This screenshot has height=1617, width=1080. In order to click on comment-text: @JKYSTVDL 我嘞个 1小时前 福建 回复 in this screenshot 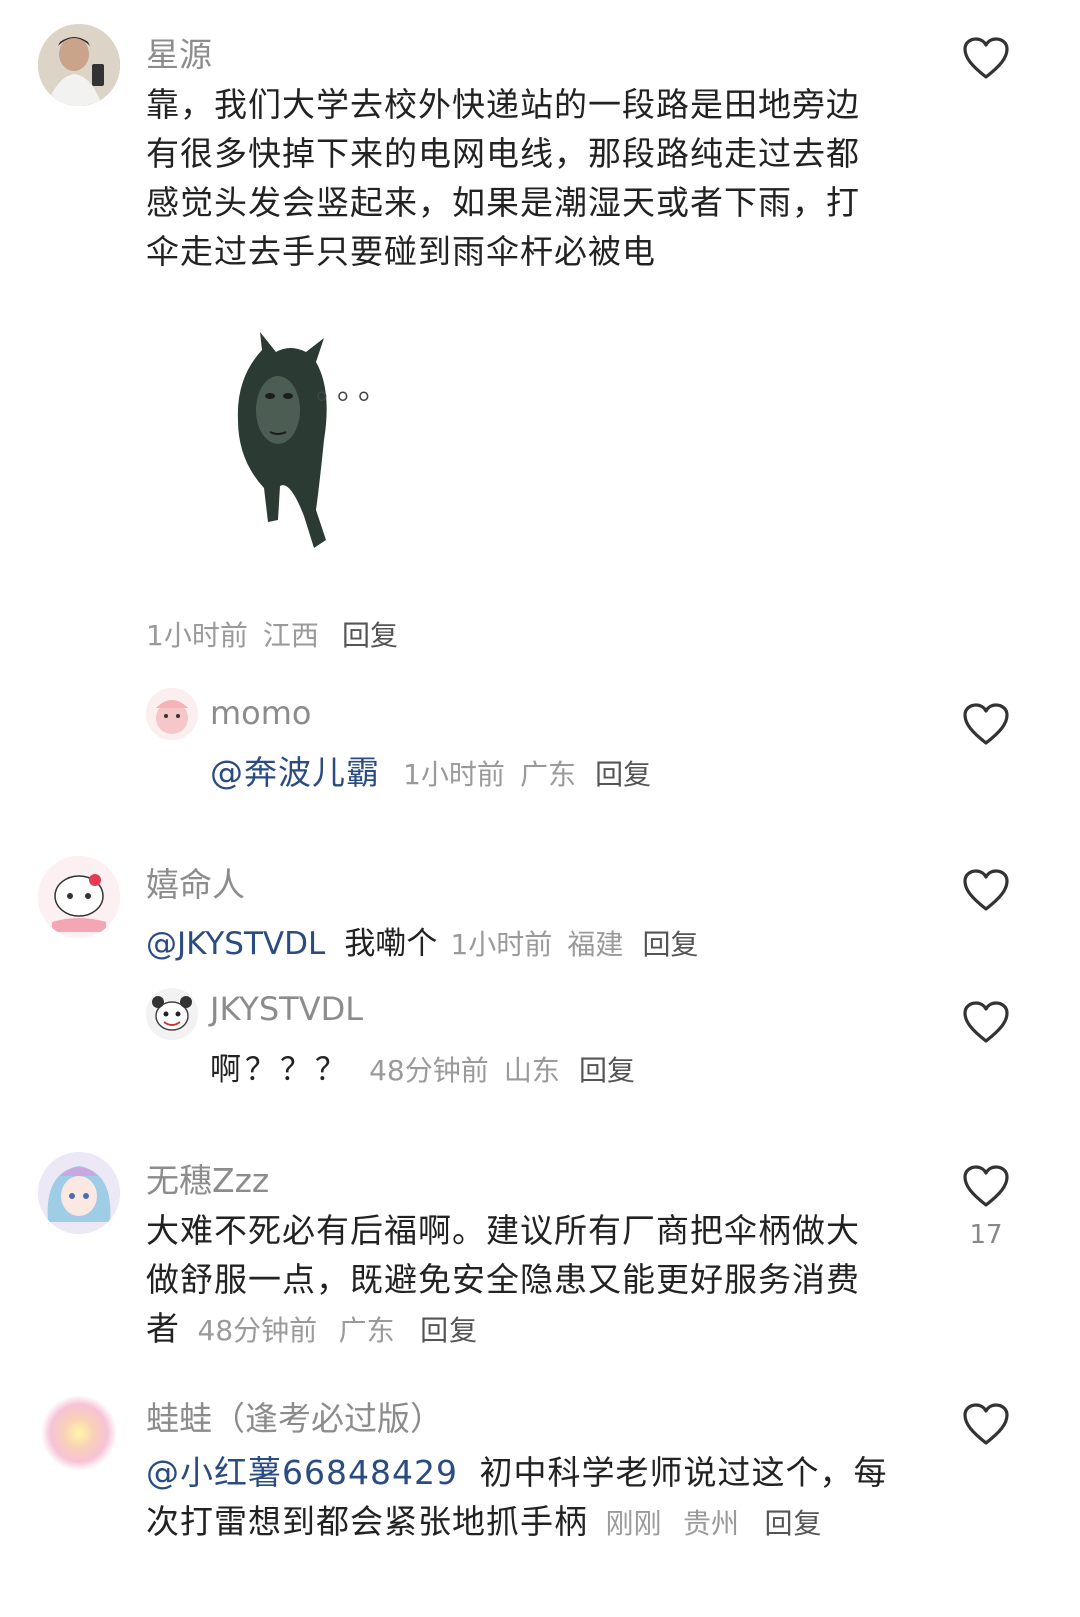, I will do `click(422, 940)`.